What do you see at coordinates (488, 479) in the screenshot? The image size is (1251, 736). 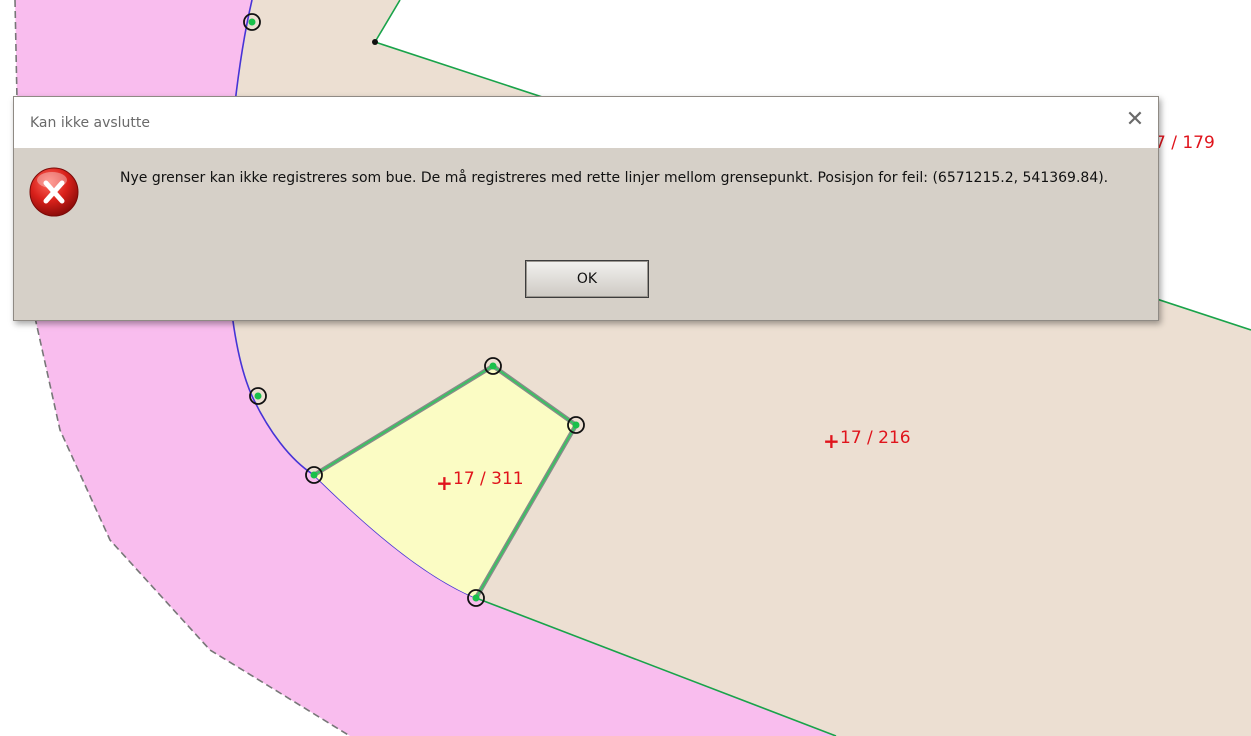 I see `parcel-label-311: 17 / 311` at bounding box center [488, 479].